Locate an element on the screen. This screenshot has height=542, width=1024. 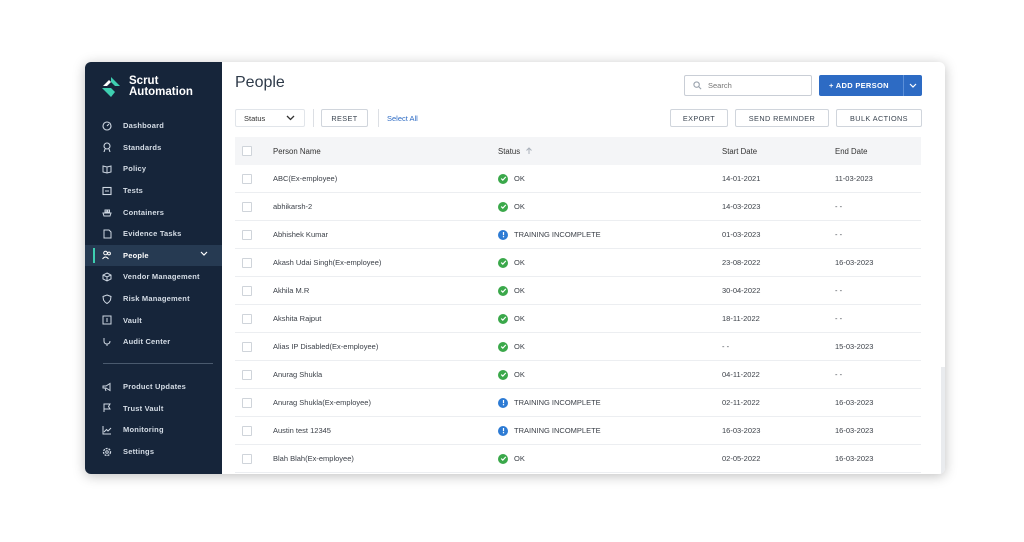
sidebar-item-product-updates: Product Updates is located at coordinates (153, 387).